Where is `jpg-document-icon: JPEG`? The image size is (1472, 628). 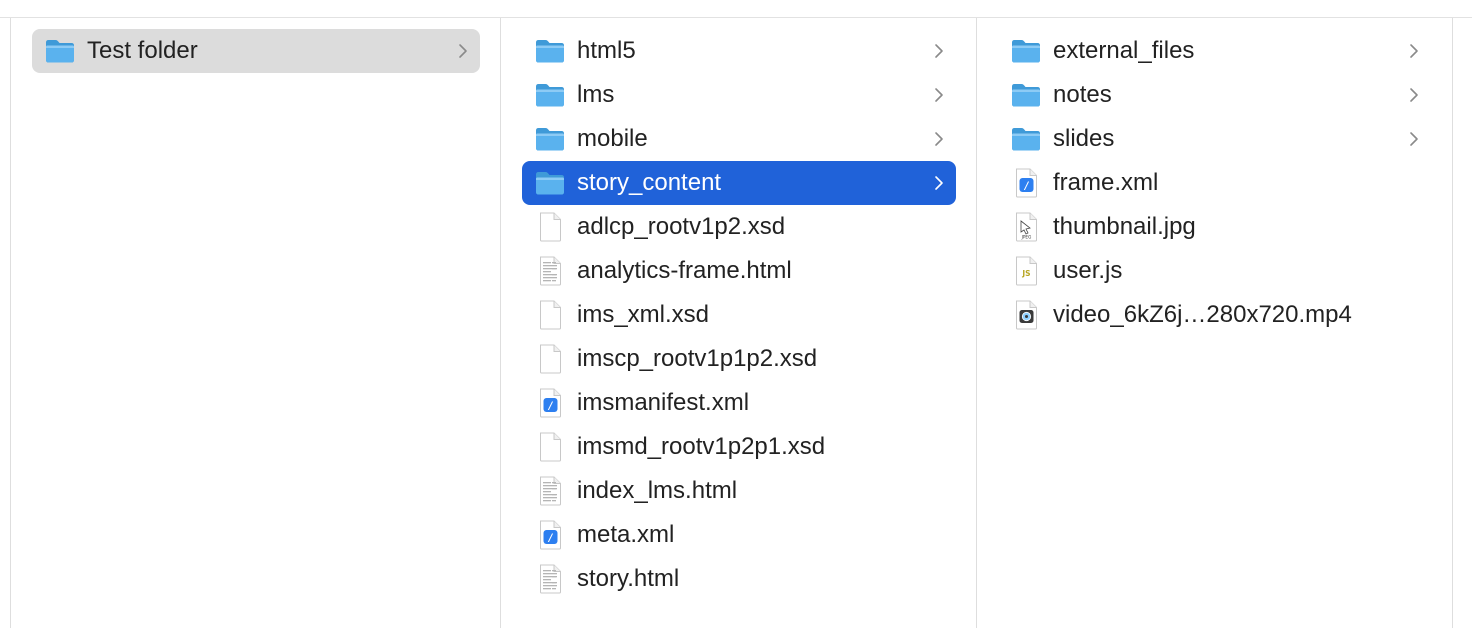
jpg-document-icon: JPEG is located at coordinates (1026, 227).